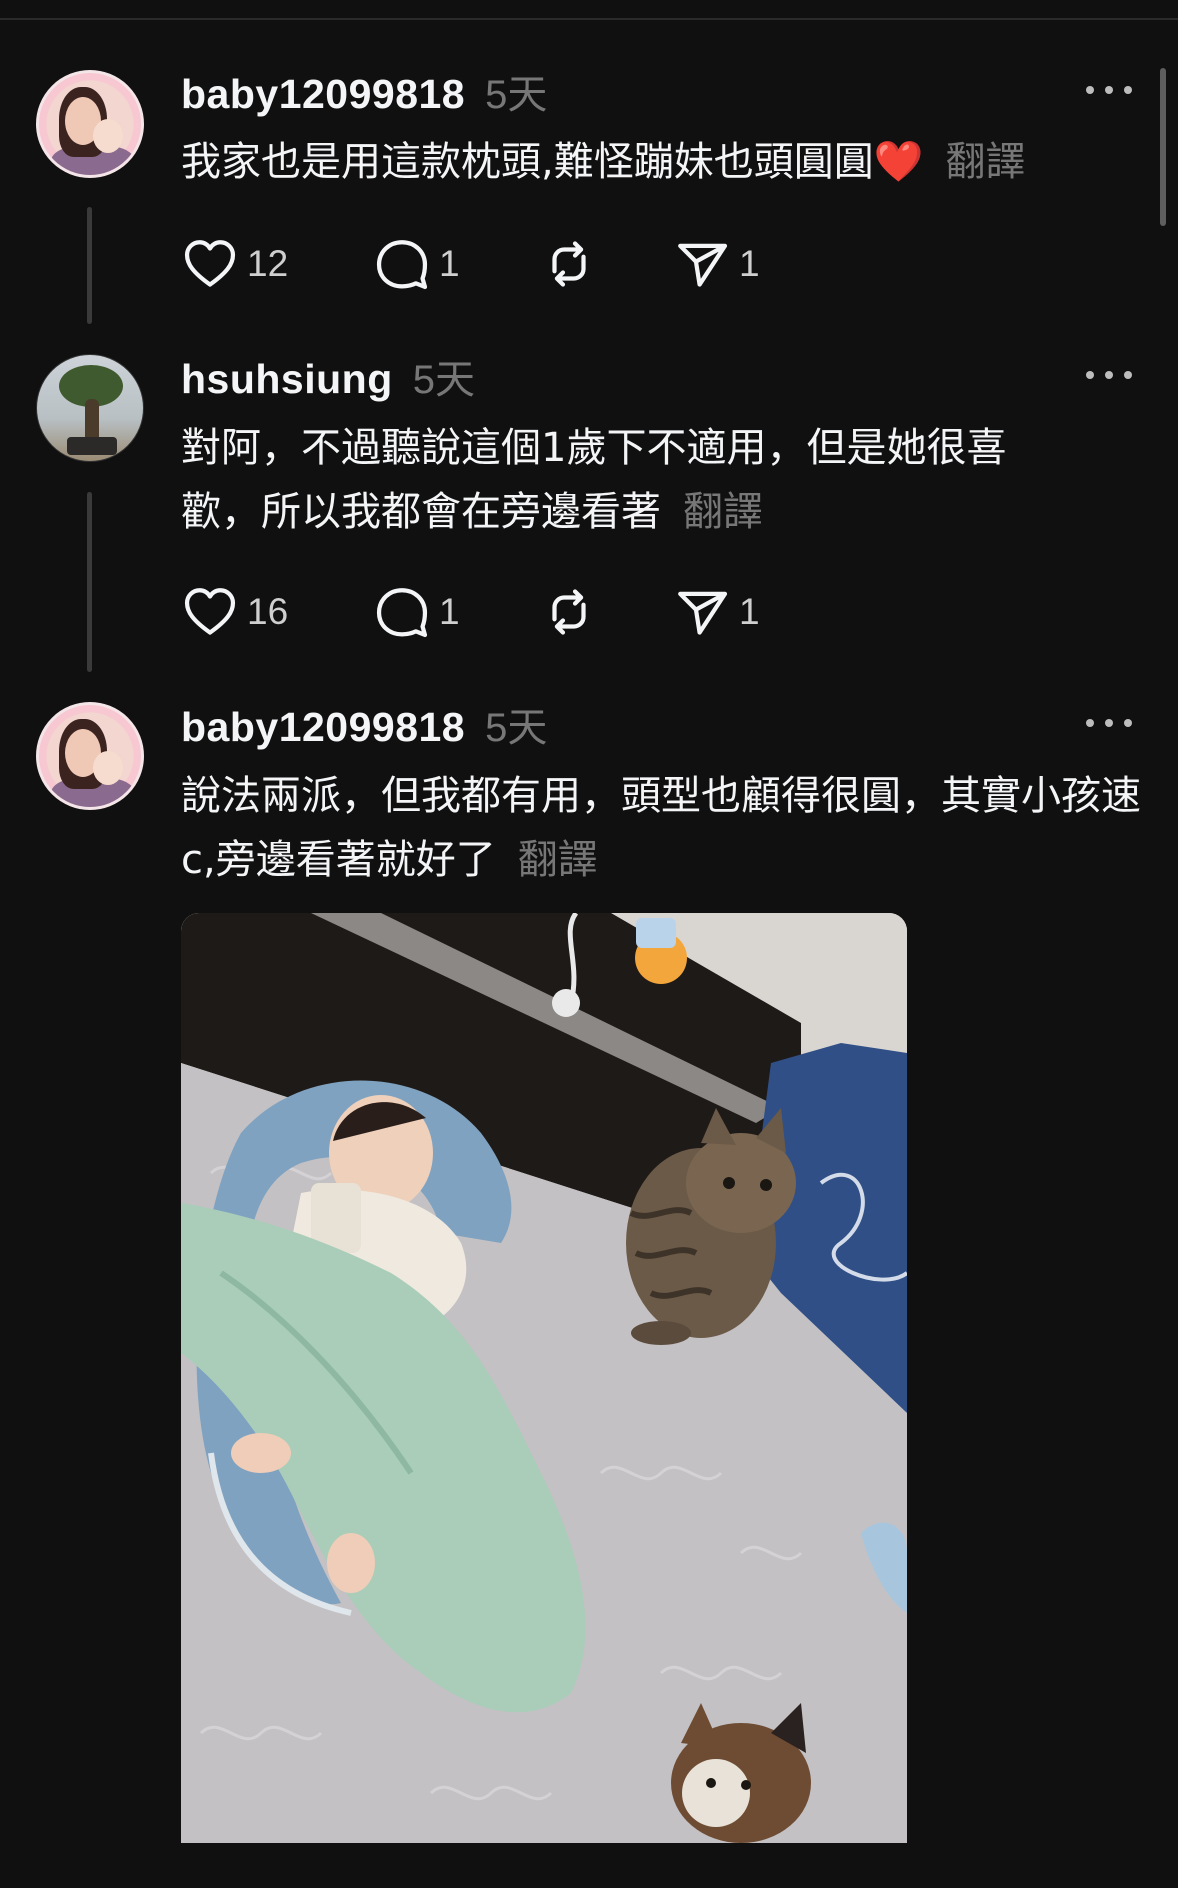  Describe the element at coordinates (1163, 147) in the screenshot. I see `scrollbar` at that location.